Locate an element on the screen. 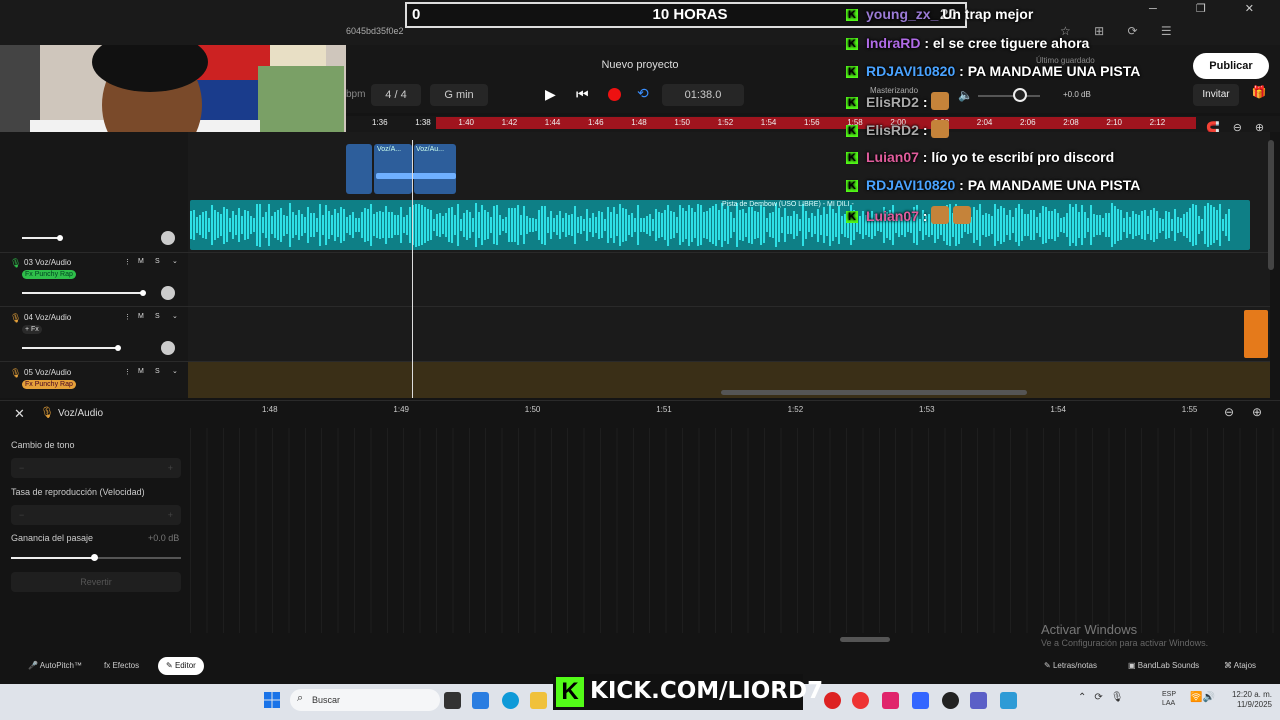 This screenshot has width=1280, height=720. track-04-fader-knob is located at coordinates (118, 348).